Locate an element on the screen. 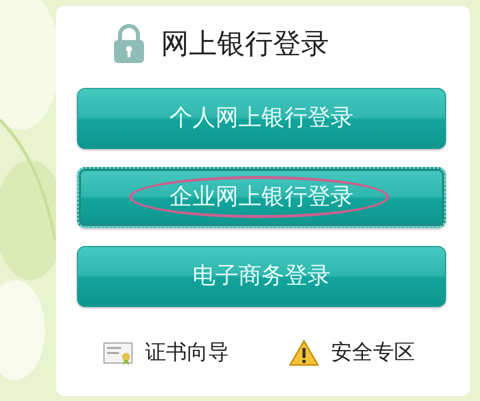  certificate-link: 证书向导 is located at coordinates (187, 352).